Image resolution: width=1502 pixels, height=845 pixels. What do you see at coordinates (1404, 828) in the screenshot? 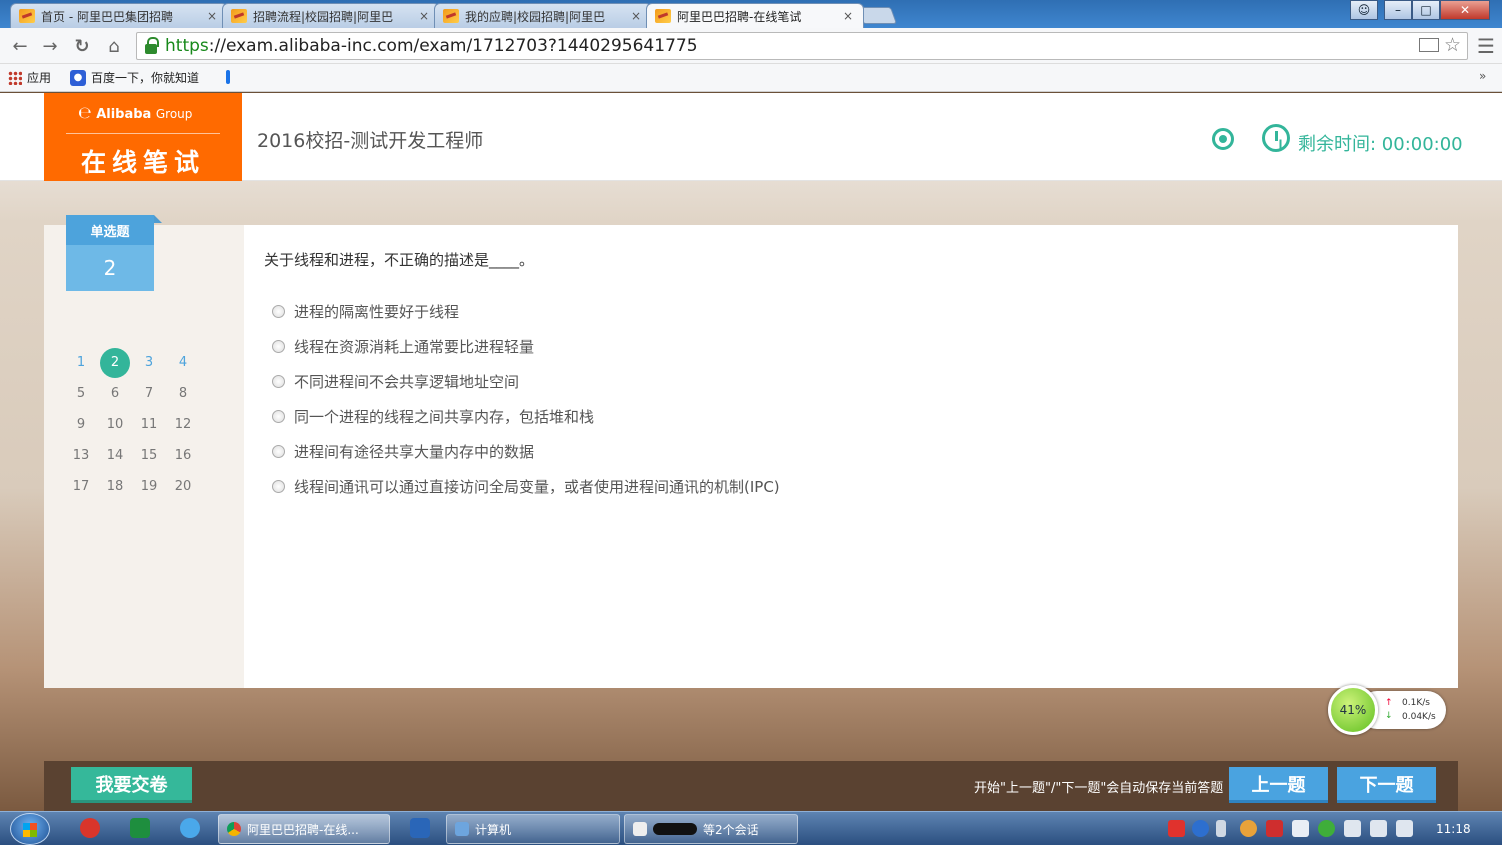
I see `network-status-icon` at bounding box center [1404, 828].